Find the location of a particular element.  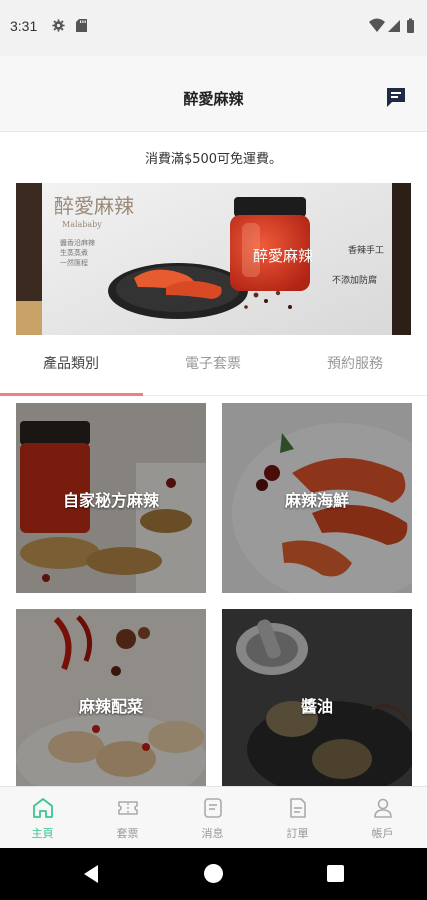

nav-label: 套票 is located at coordinates (127, 833).